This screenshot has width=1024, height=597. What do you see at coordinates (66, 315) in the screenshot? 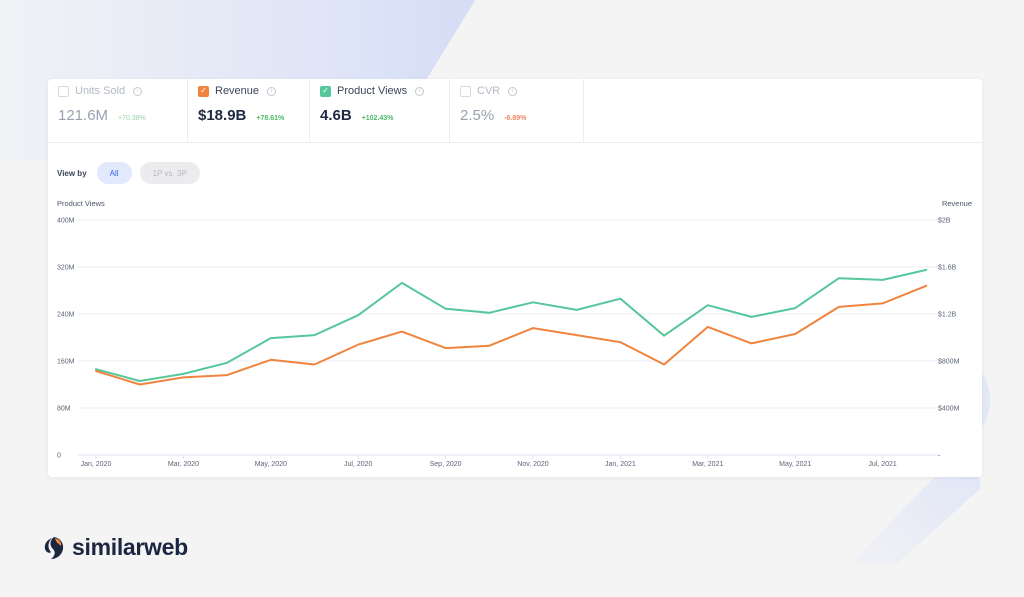
I see `y-tick-label-left: 240M` at bounding box center [66, 315].